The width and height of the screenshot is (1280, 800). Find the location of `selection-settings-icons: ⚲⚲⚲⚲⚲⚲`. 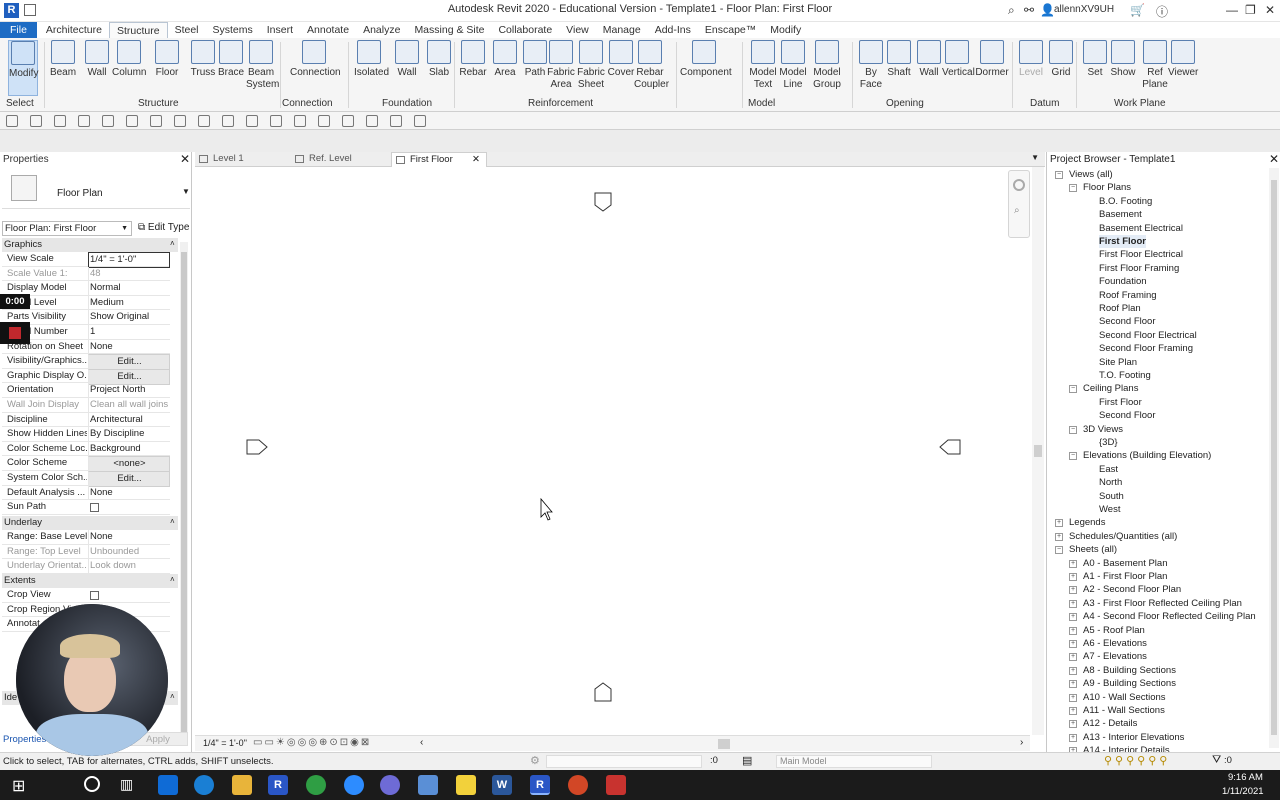

selection-settings-icons: ⚲⚲⚲⚲⚲⚲ is located at coordinates (1137, 760).